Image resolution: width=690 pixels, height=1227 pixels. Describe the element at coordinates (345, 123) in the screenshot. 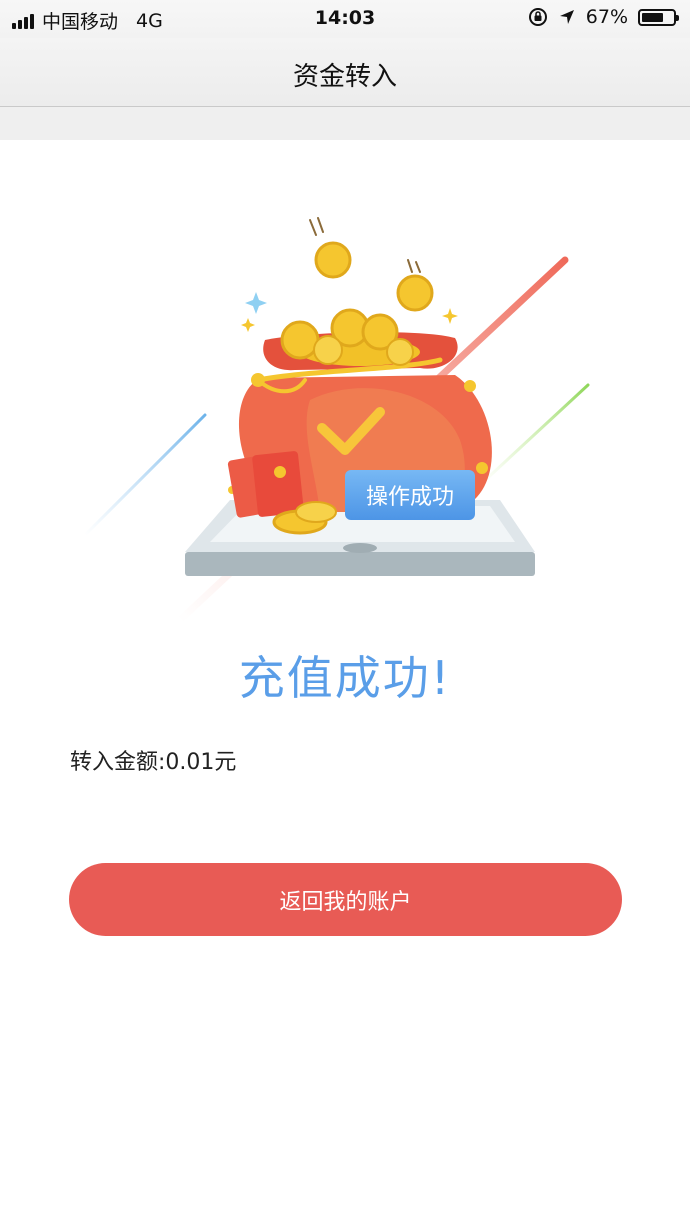

I see `section-divider` at that location.